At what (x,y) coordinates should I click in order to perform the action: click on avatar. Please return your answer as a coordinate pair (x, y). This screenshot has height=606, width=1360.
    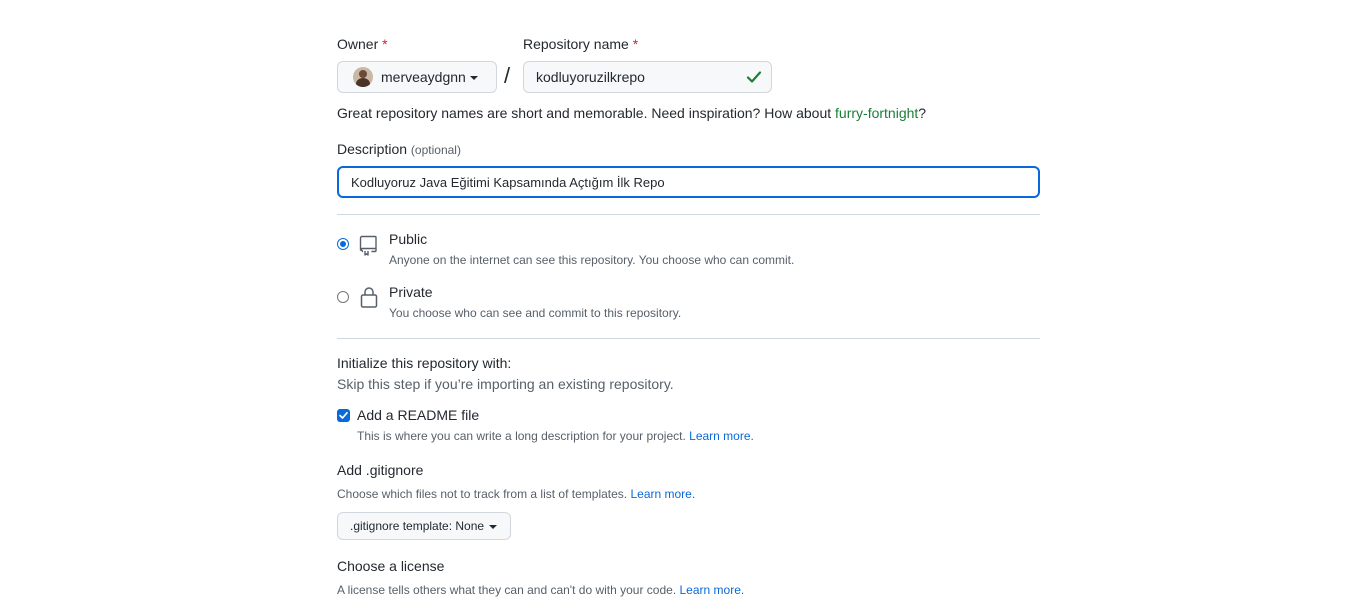
    Looking at the image, I should click on (363, 77).